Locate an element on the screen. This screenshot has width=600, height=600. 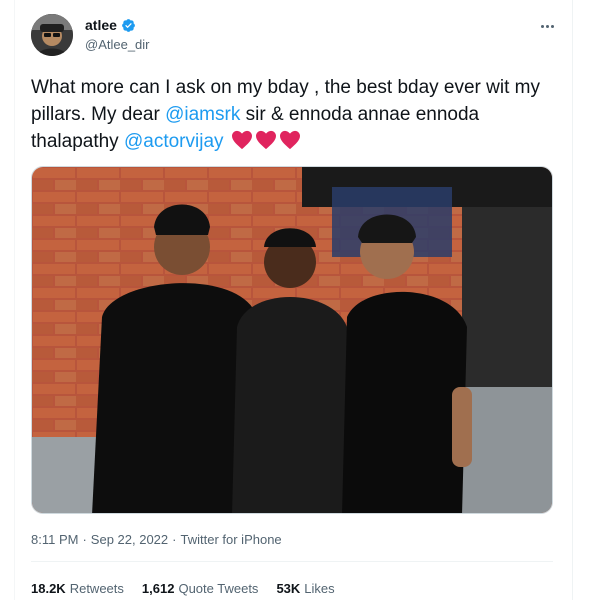
engagement-stats: 18.2K Retweets 1,612 Quote Tweets 53K Likes is located at coordinates (183, 588).